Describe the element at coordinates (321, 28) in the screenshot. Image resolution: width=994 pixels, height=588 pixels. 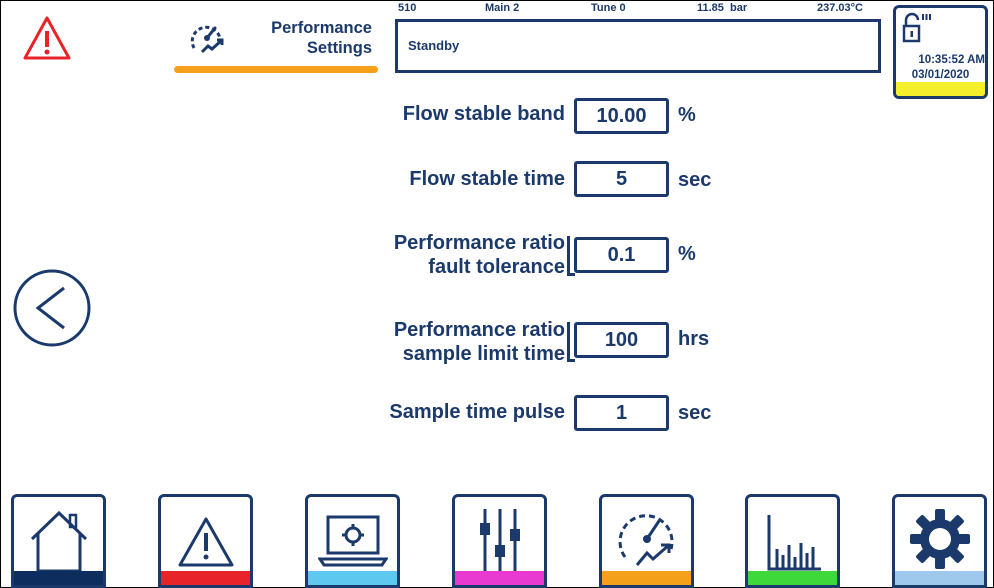
I see `page-title-line1: Performance` at that location.